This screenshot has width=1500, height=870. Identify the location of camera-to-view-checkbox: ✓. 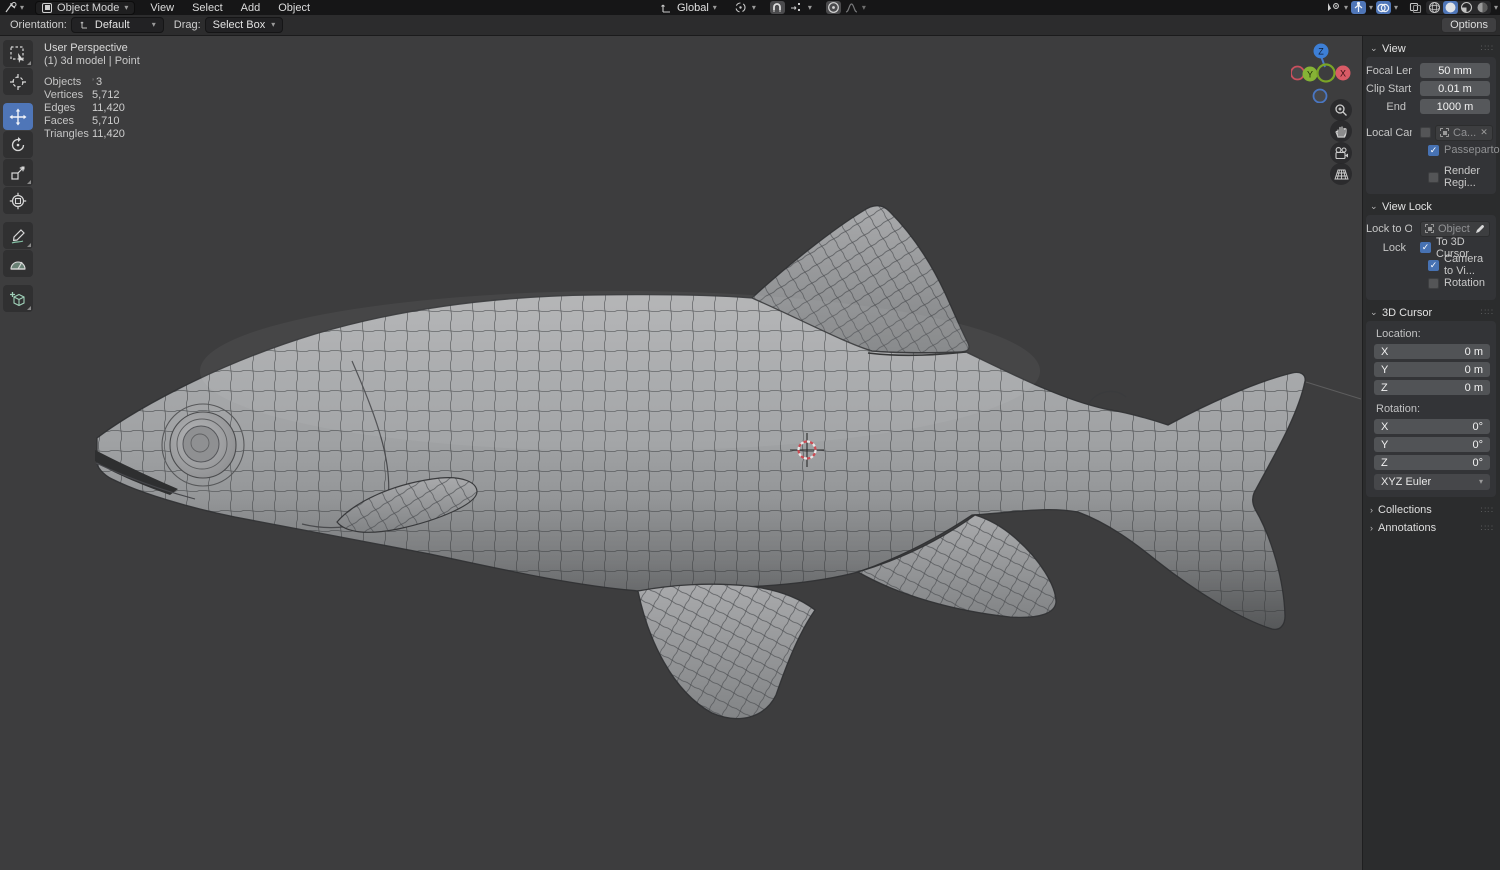
(1433, 265).